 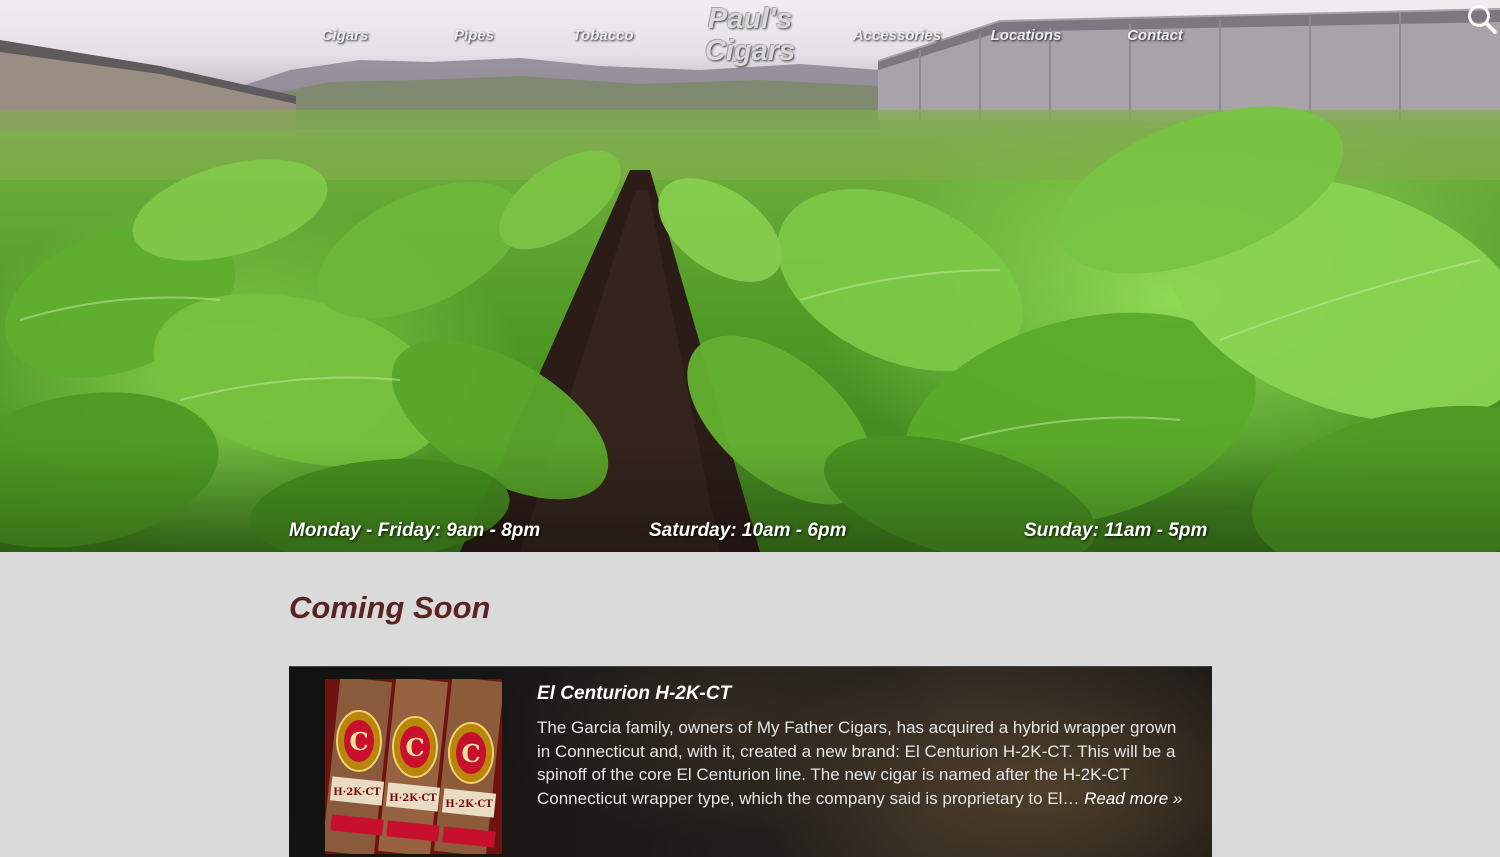 I want to click on hours-saturday: Saturday: 10am - 6pm, so click(x=748, y=530).